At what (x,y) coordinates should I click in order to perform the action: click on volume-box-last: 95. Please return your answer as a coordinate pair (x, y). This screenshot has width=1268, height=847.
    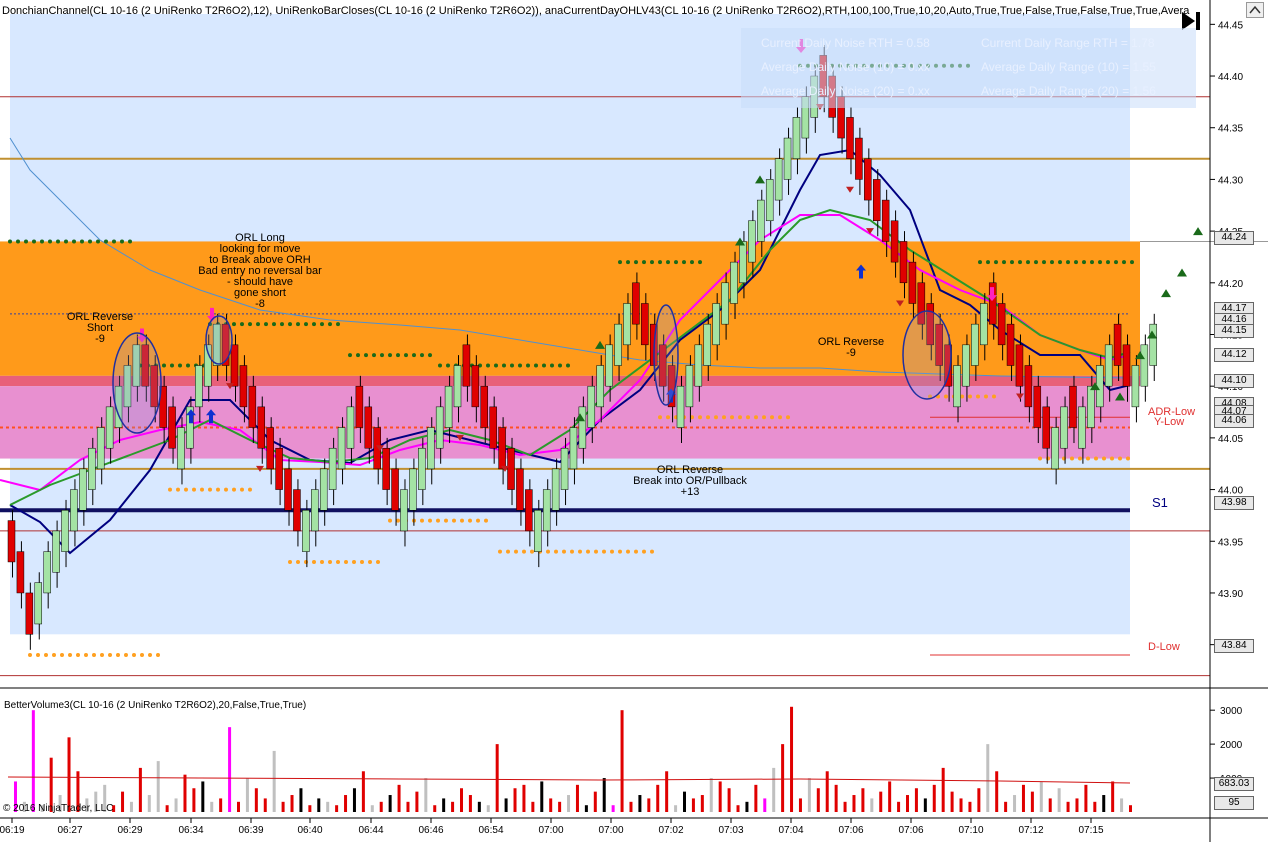
    Looking at the image, I should click on (1234, 803).